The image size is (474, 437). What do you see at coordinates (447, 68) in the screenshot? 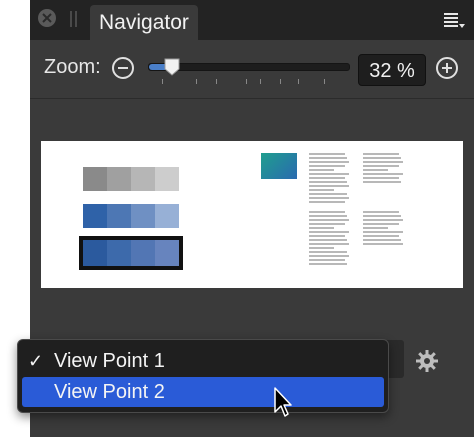
I see `plus-circle-icon` at bounding box center [447, 68].